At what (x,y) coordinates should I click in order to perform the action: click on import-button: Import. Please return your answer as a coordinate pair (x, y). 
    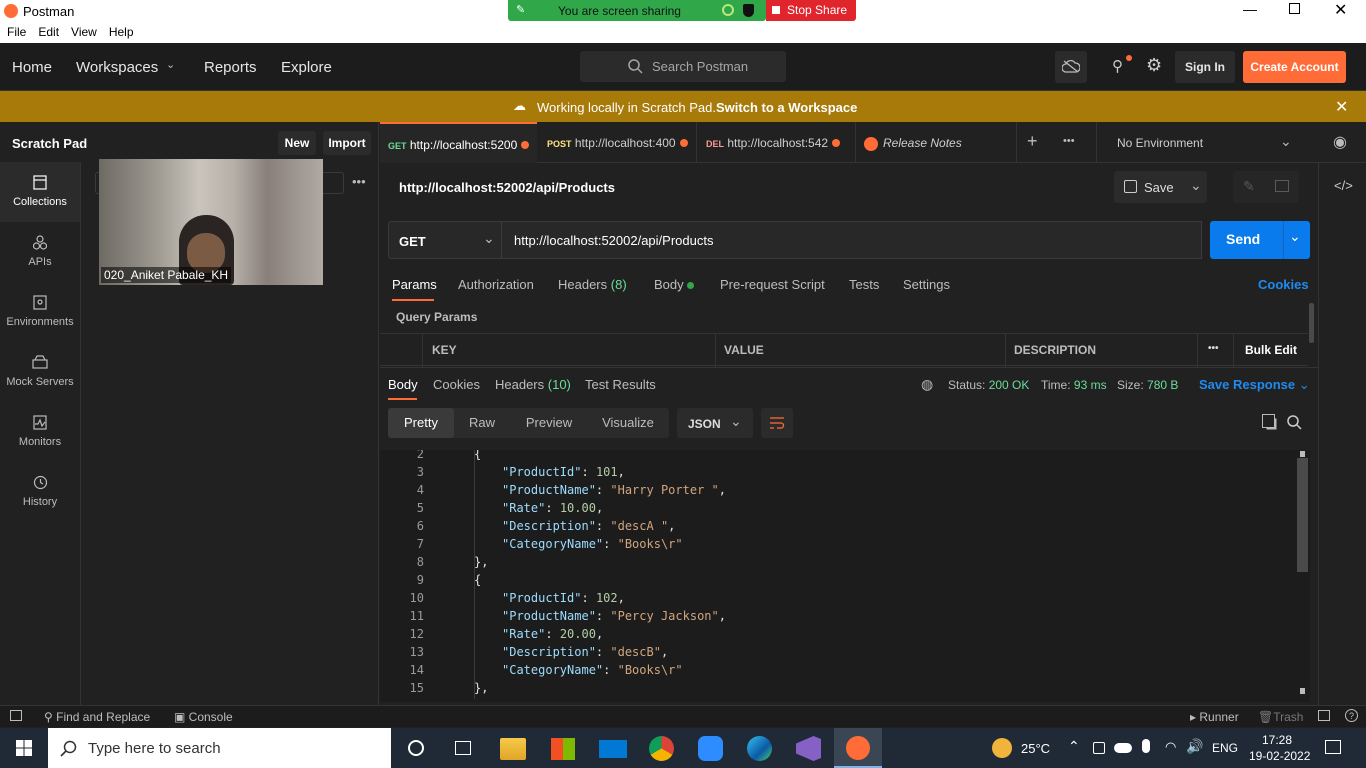
    Looking at the image, I should click on (347, 143).